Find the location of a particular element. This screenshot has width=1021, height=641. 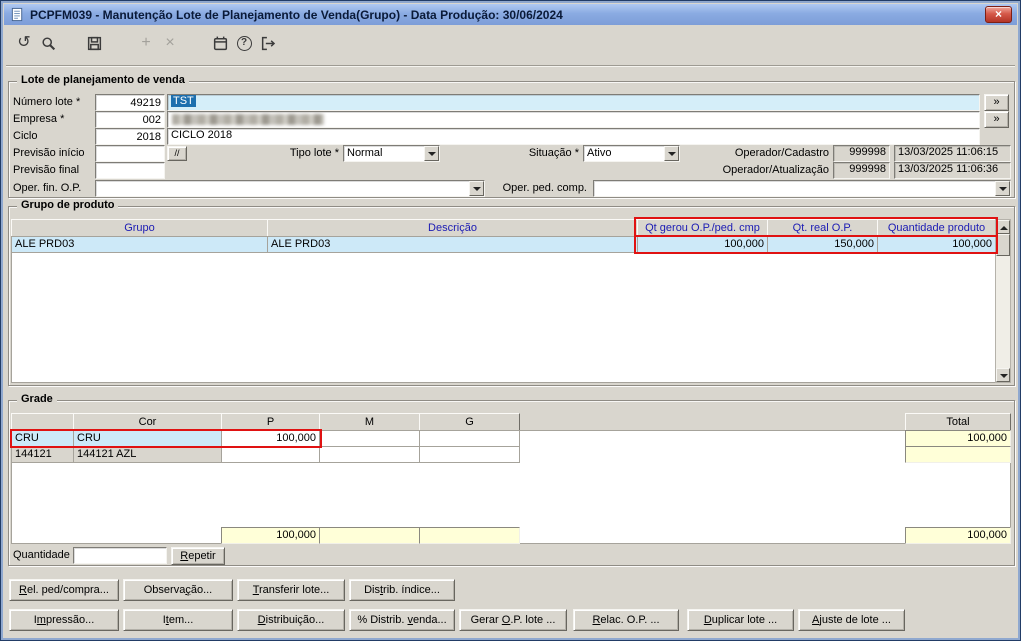

grupo-row-cell-qt-gerou: 100,000 is located at coordinates (702, 244).